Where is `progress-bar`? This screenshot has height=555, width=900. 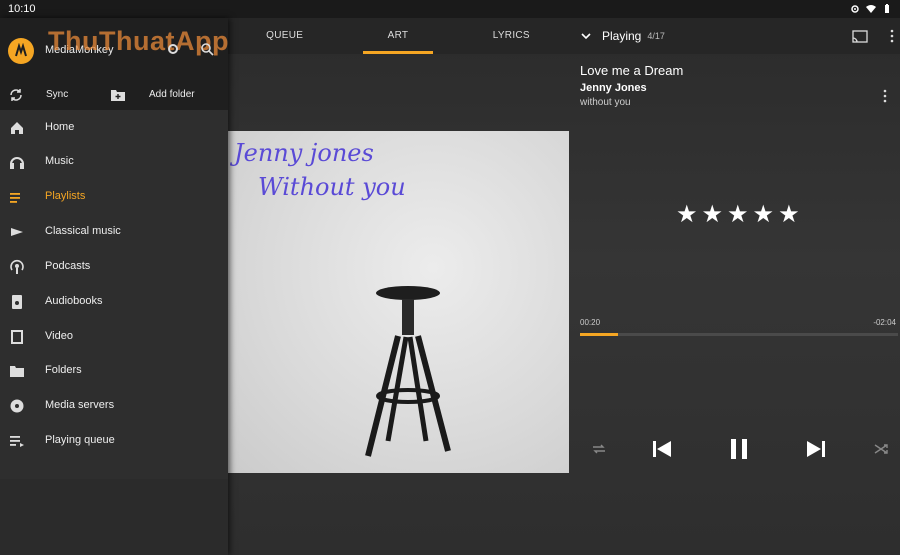 progress-bar is located at coordinates (739, 334).